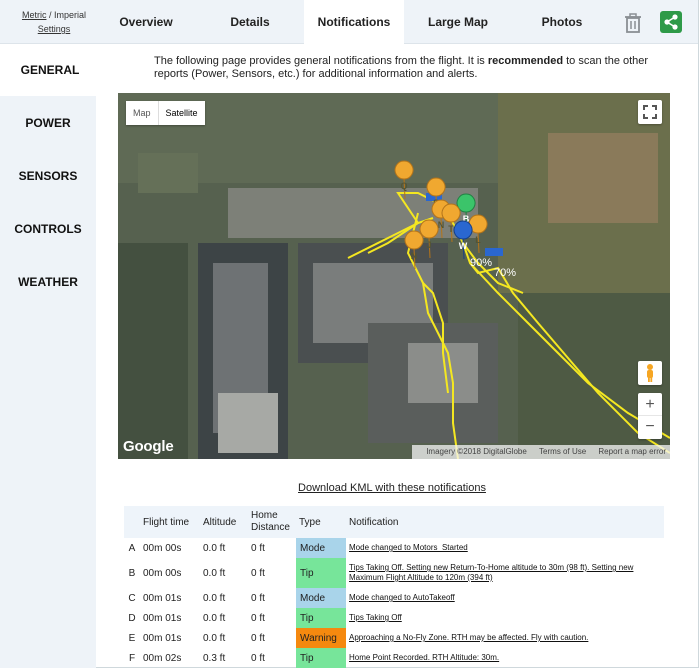 The width and height of the screenshot is (700, 668). What do you see at coordinates (132, 618) in the screenshot?
I see `row-label: D` at bounding box center [132, 618].